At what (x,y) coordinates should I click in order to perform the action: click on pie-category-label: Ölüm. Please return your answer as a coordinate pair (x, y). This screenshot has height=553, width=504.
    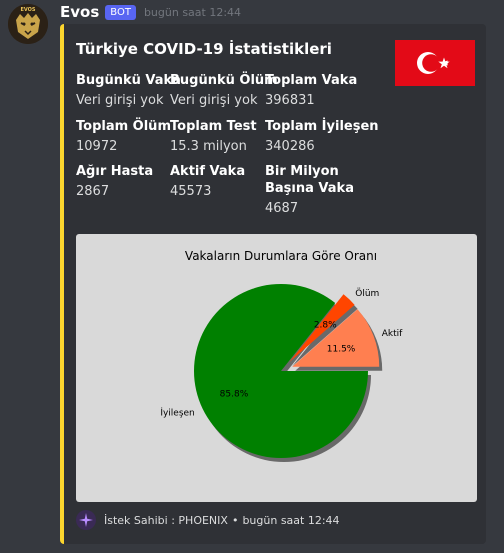
    Looking at the image, I should click on (367, 293).